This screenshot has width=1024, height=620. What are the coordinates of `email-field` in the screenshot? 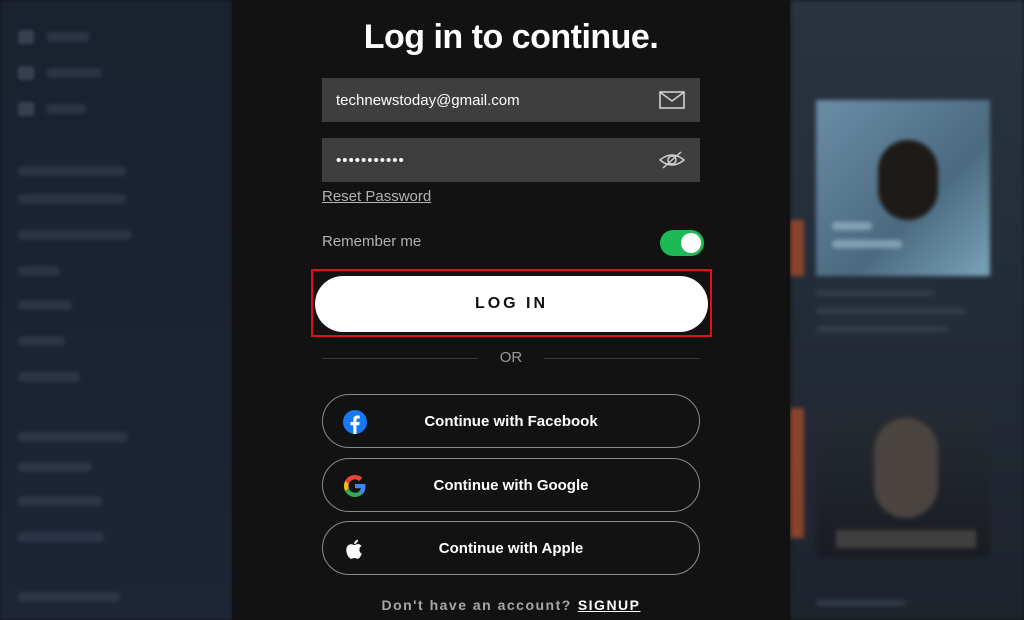 It's located at (511, 100).